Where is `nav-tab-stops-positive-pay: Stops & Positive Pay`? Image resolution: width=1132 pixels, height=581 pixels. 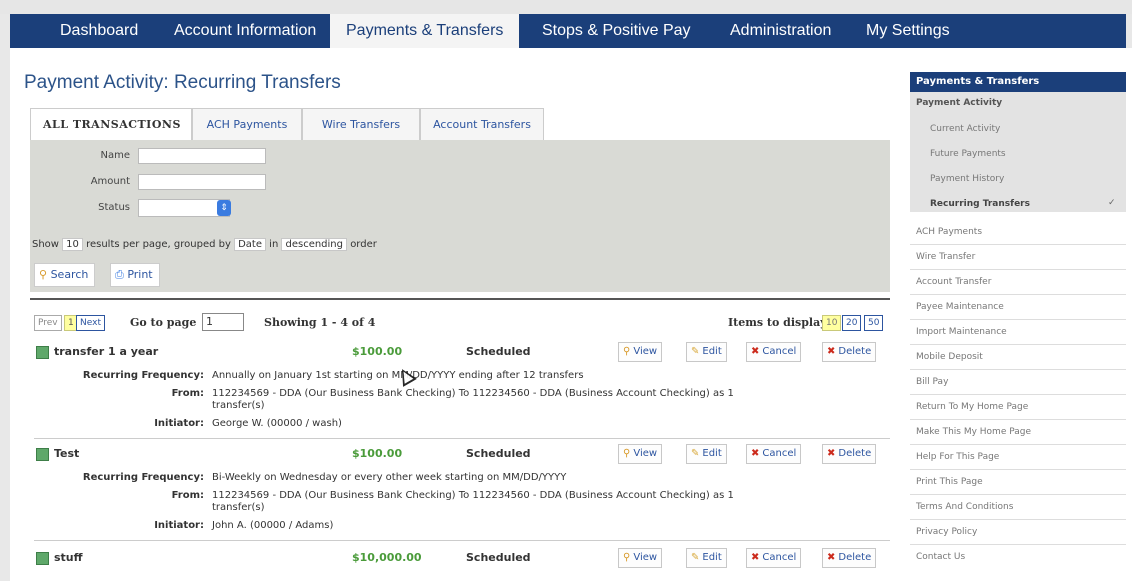
nav-tab-stops-positive-pay: Stops & Positive Pay is located at coordinates (616, 31).